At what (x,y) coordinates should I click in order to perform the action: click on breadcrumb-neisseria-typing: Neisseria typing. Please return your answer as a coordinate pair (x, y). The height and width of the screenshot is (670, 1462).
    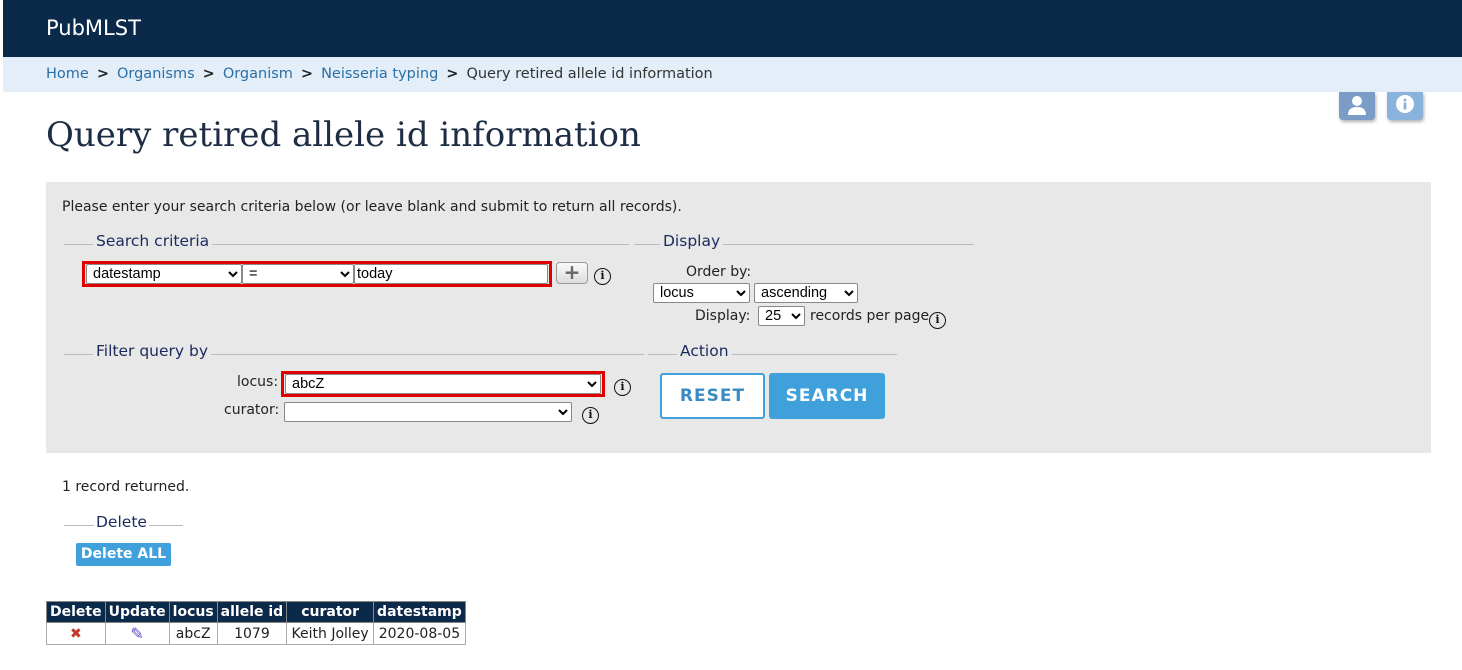
    Looking at the image, I should click on (379, 74).